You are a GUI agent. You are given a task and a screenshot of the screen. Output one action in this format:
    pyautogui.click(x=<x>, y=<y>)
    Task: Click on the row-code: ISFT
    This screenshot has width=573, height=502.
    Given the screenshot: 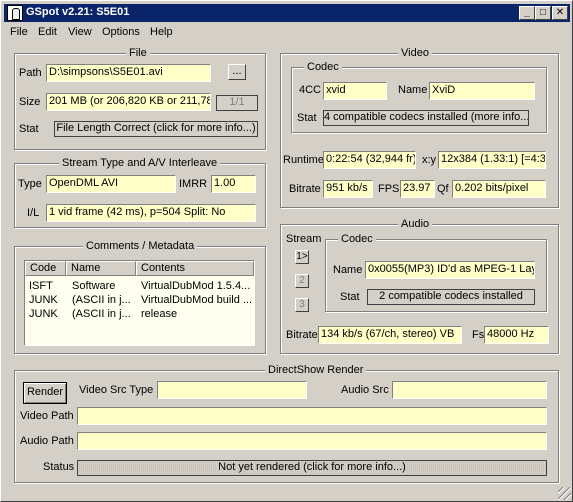 What is the action you would take?
    pyautogui.click(x=41, y=286)
    